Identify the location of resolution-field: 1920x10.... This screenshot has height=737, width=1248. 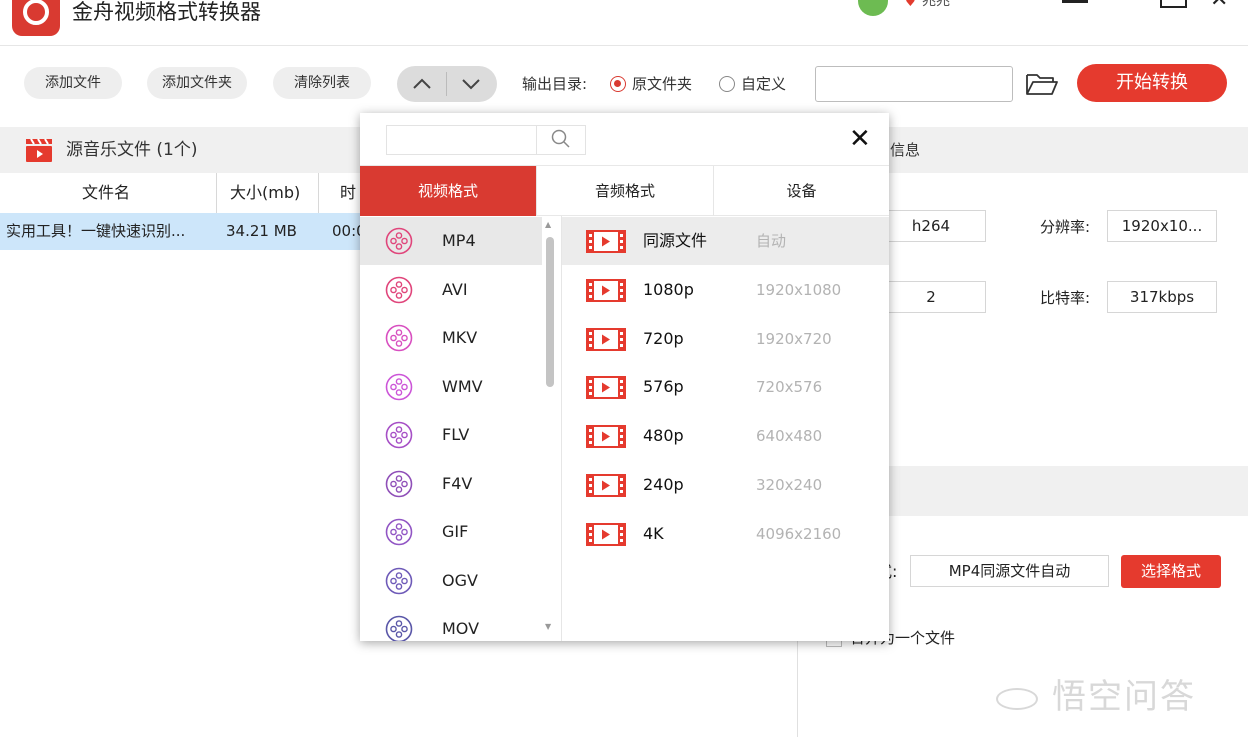
(1162, 226).